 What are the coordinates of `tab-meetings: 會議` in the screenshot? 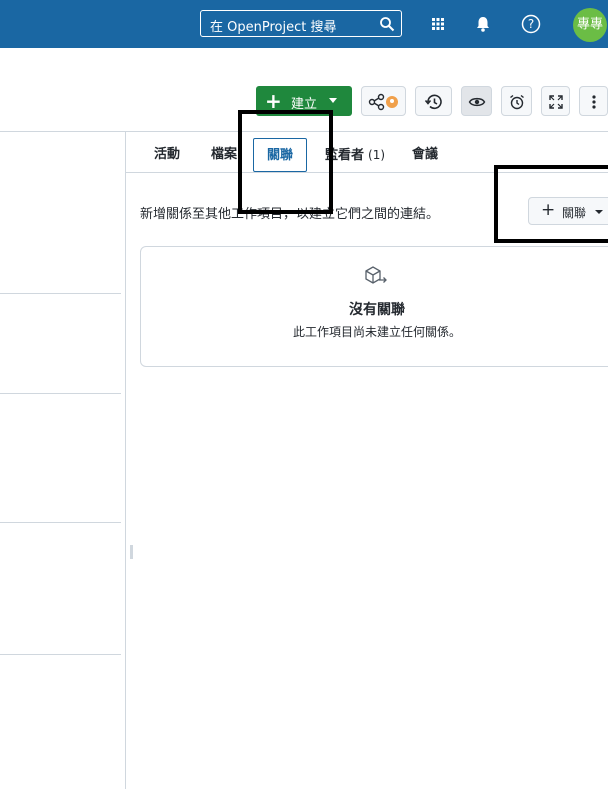 It's located at (425, 155).